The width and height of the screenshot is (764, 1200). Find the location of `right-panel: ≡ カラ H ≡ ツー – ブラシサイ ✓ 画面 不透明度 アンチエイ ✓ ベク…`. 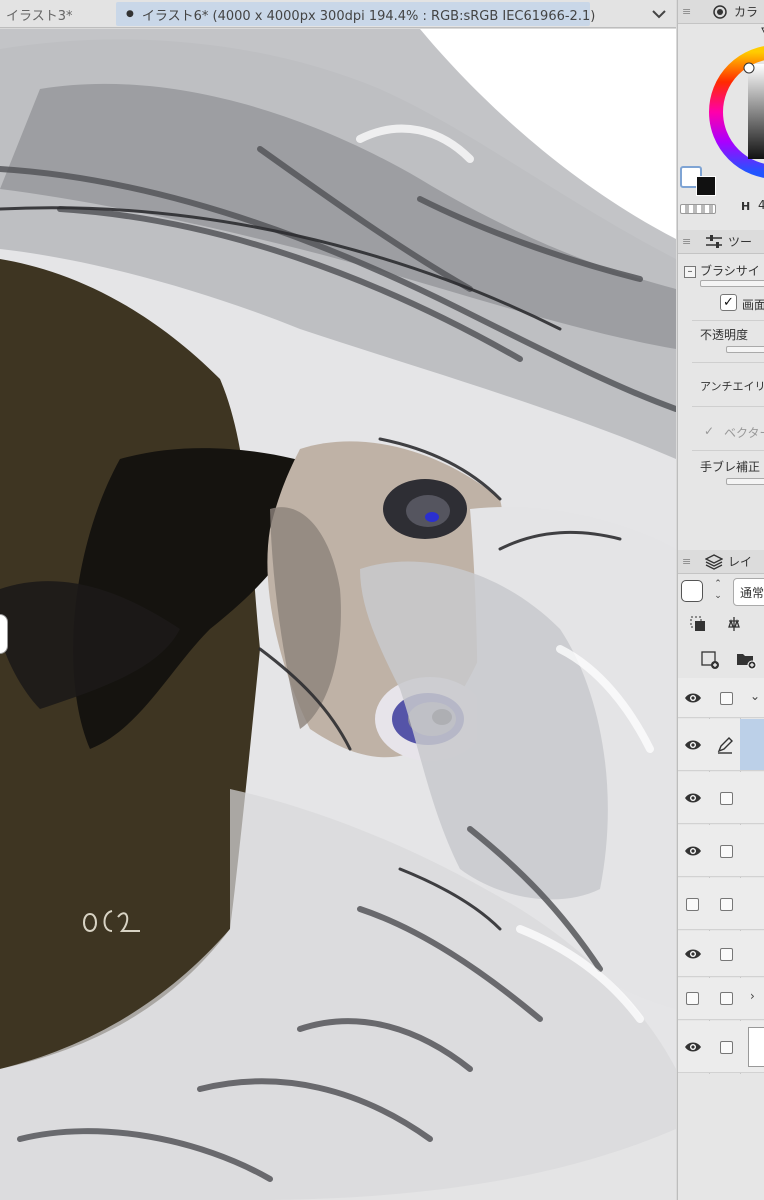

right-panel: ≡ カラ H ≡ ツー – ブラシサイ ✓ 画面 不透明度 アンチエイ ✓ ベク… is located at coordinates (720, 600).